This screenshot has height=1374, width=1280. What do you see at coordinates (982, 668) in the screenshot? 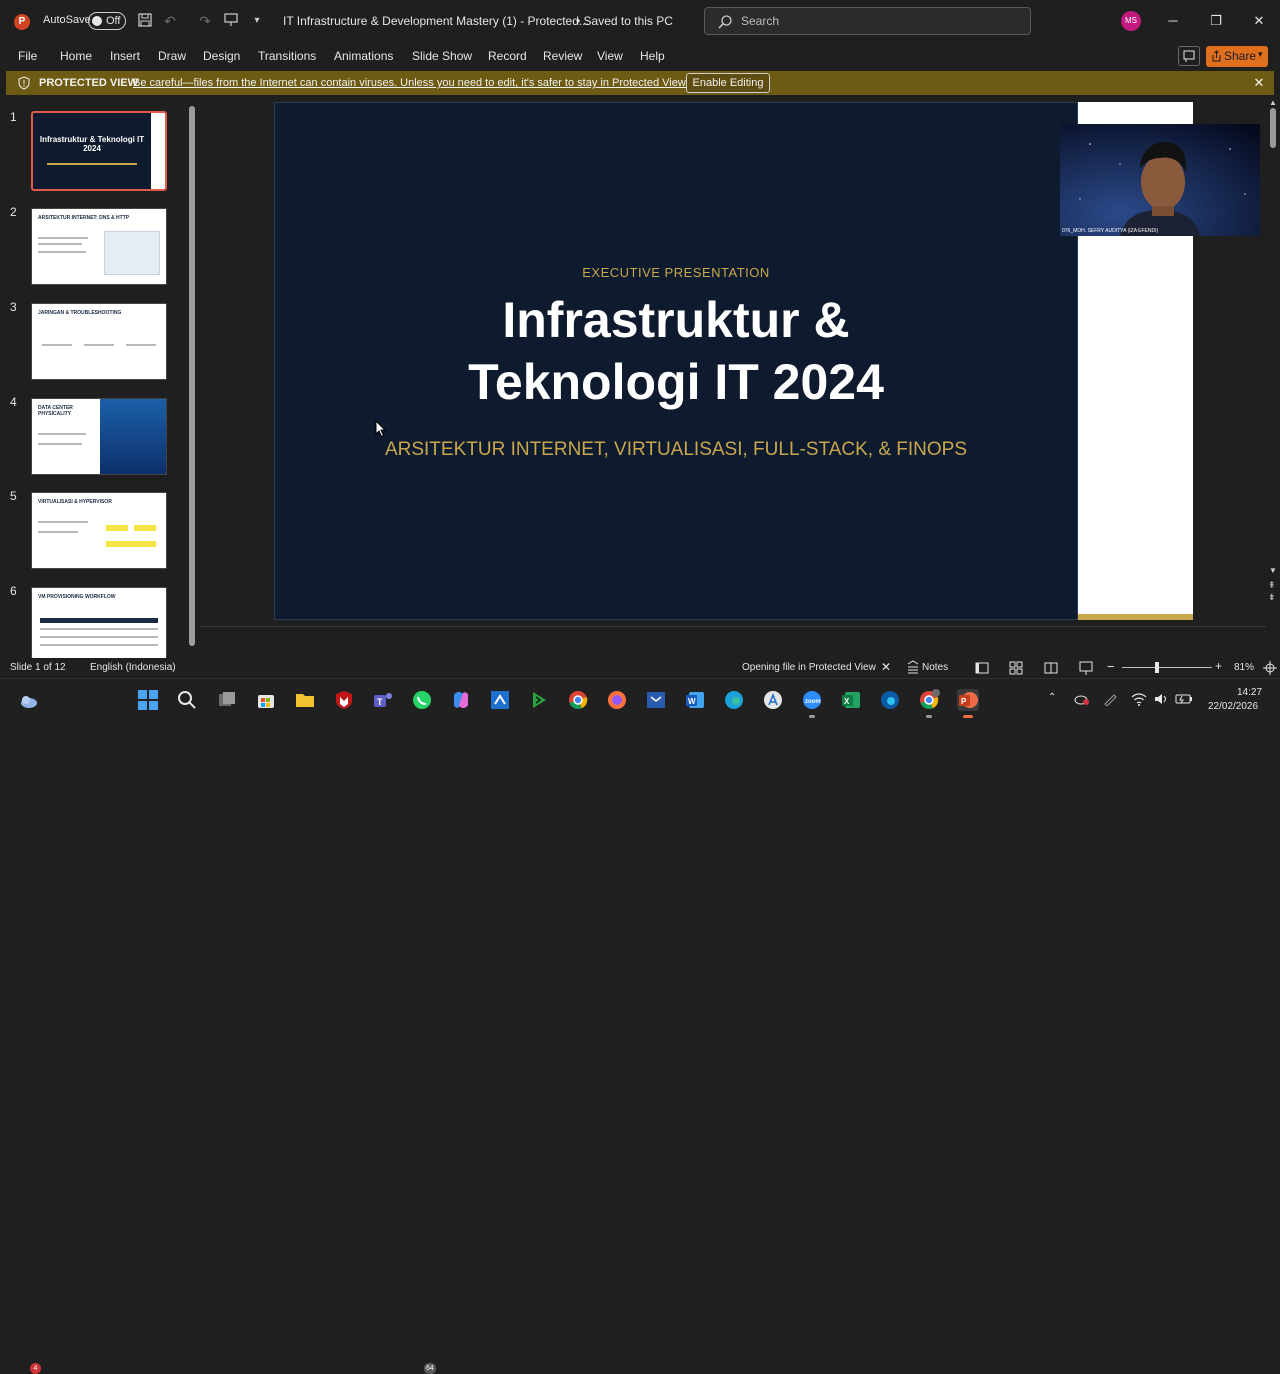
I see `normal-view-icon` at bounding box center [982, 668].